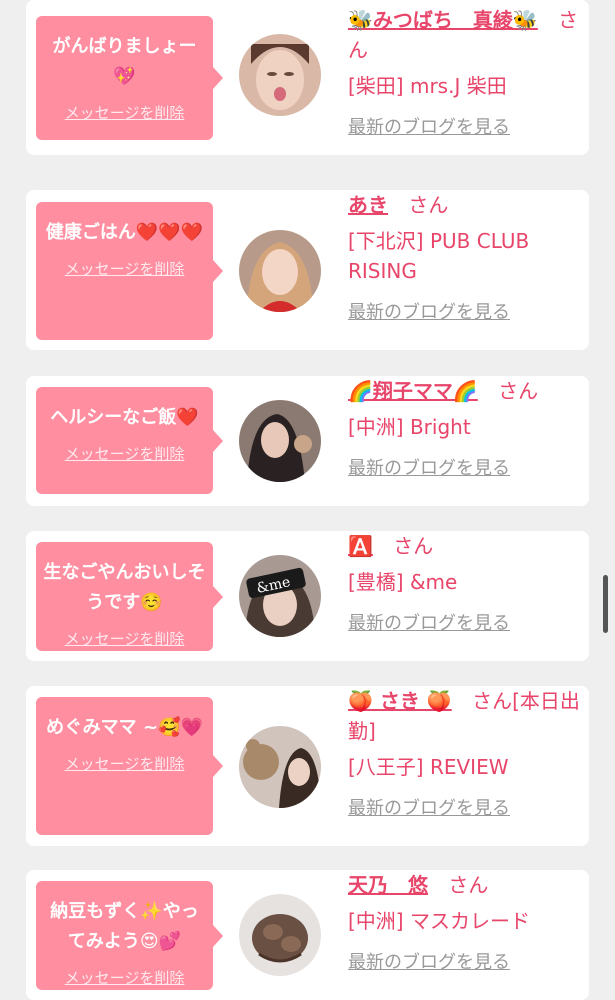  I want to click on avatar-3-icon, so click(280, 441).